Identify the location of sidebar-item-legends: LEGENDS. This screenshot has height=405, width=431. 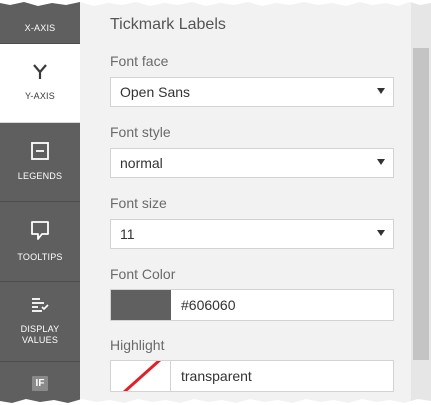
(40, 162).